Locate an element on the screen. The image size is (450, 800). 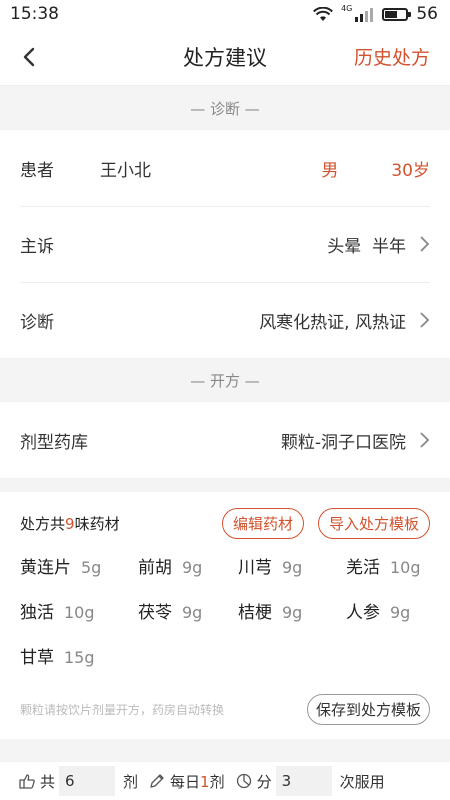
granule-note: 颗粒请按饮片剂量开方，药房自动转换 is located at coordinates (122, 710).